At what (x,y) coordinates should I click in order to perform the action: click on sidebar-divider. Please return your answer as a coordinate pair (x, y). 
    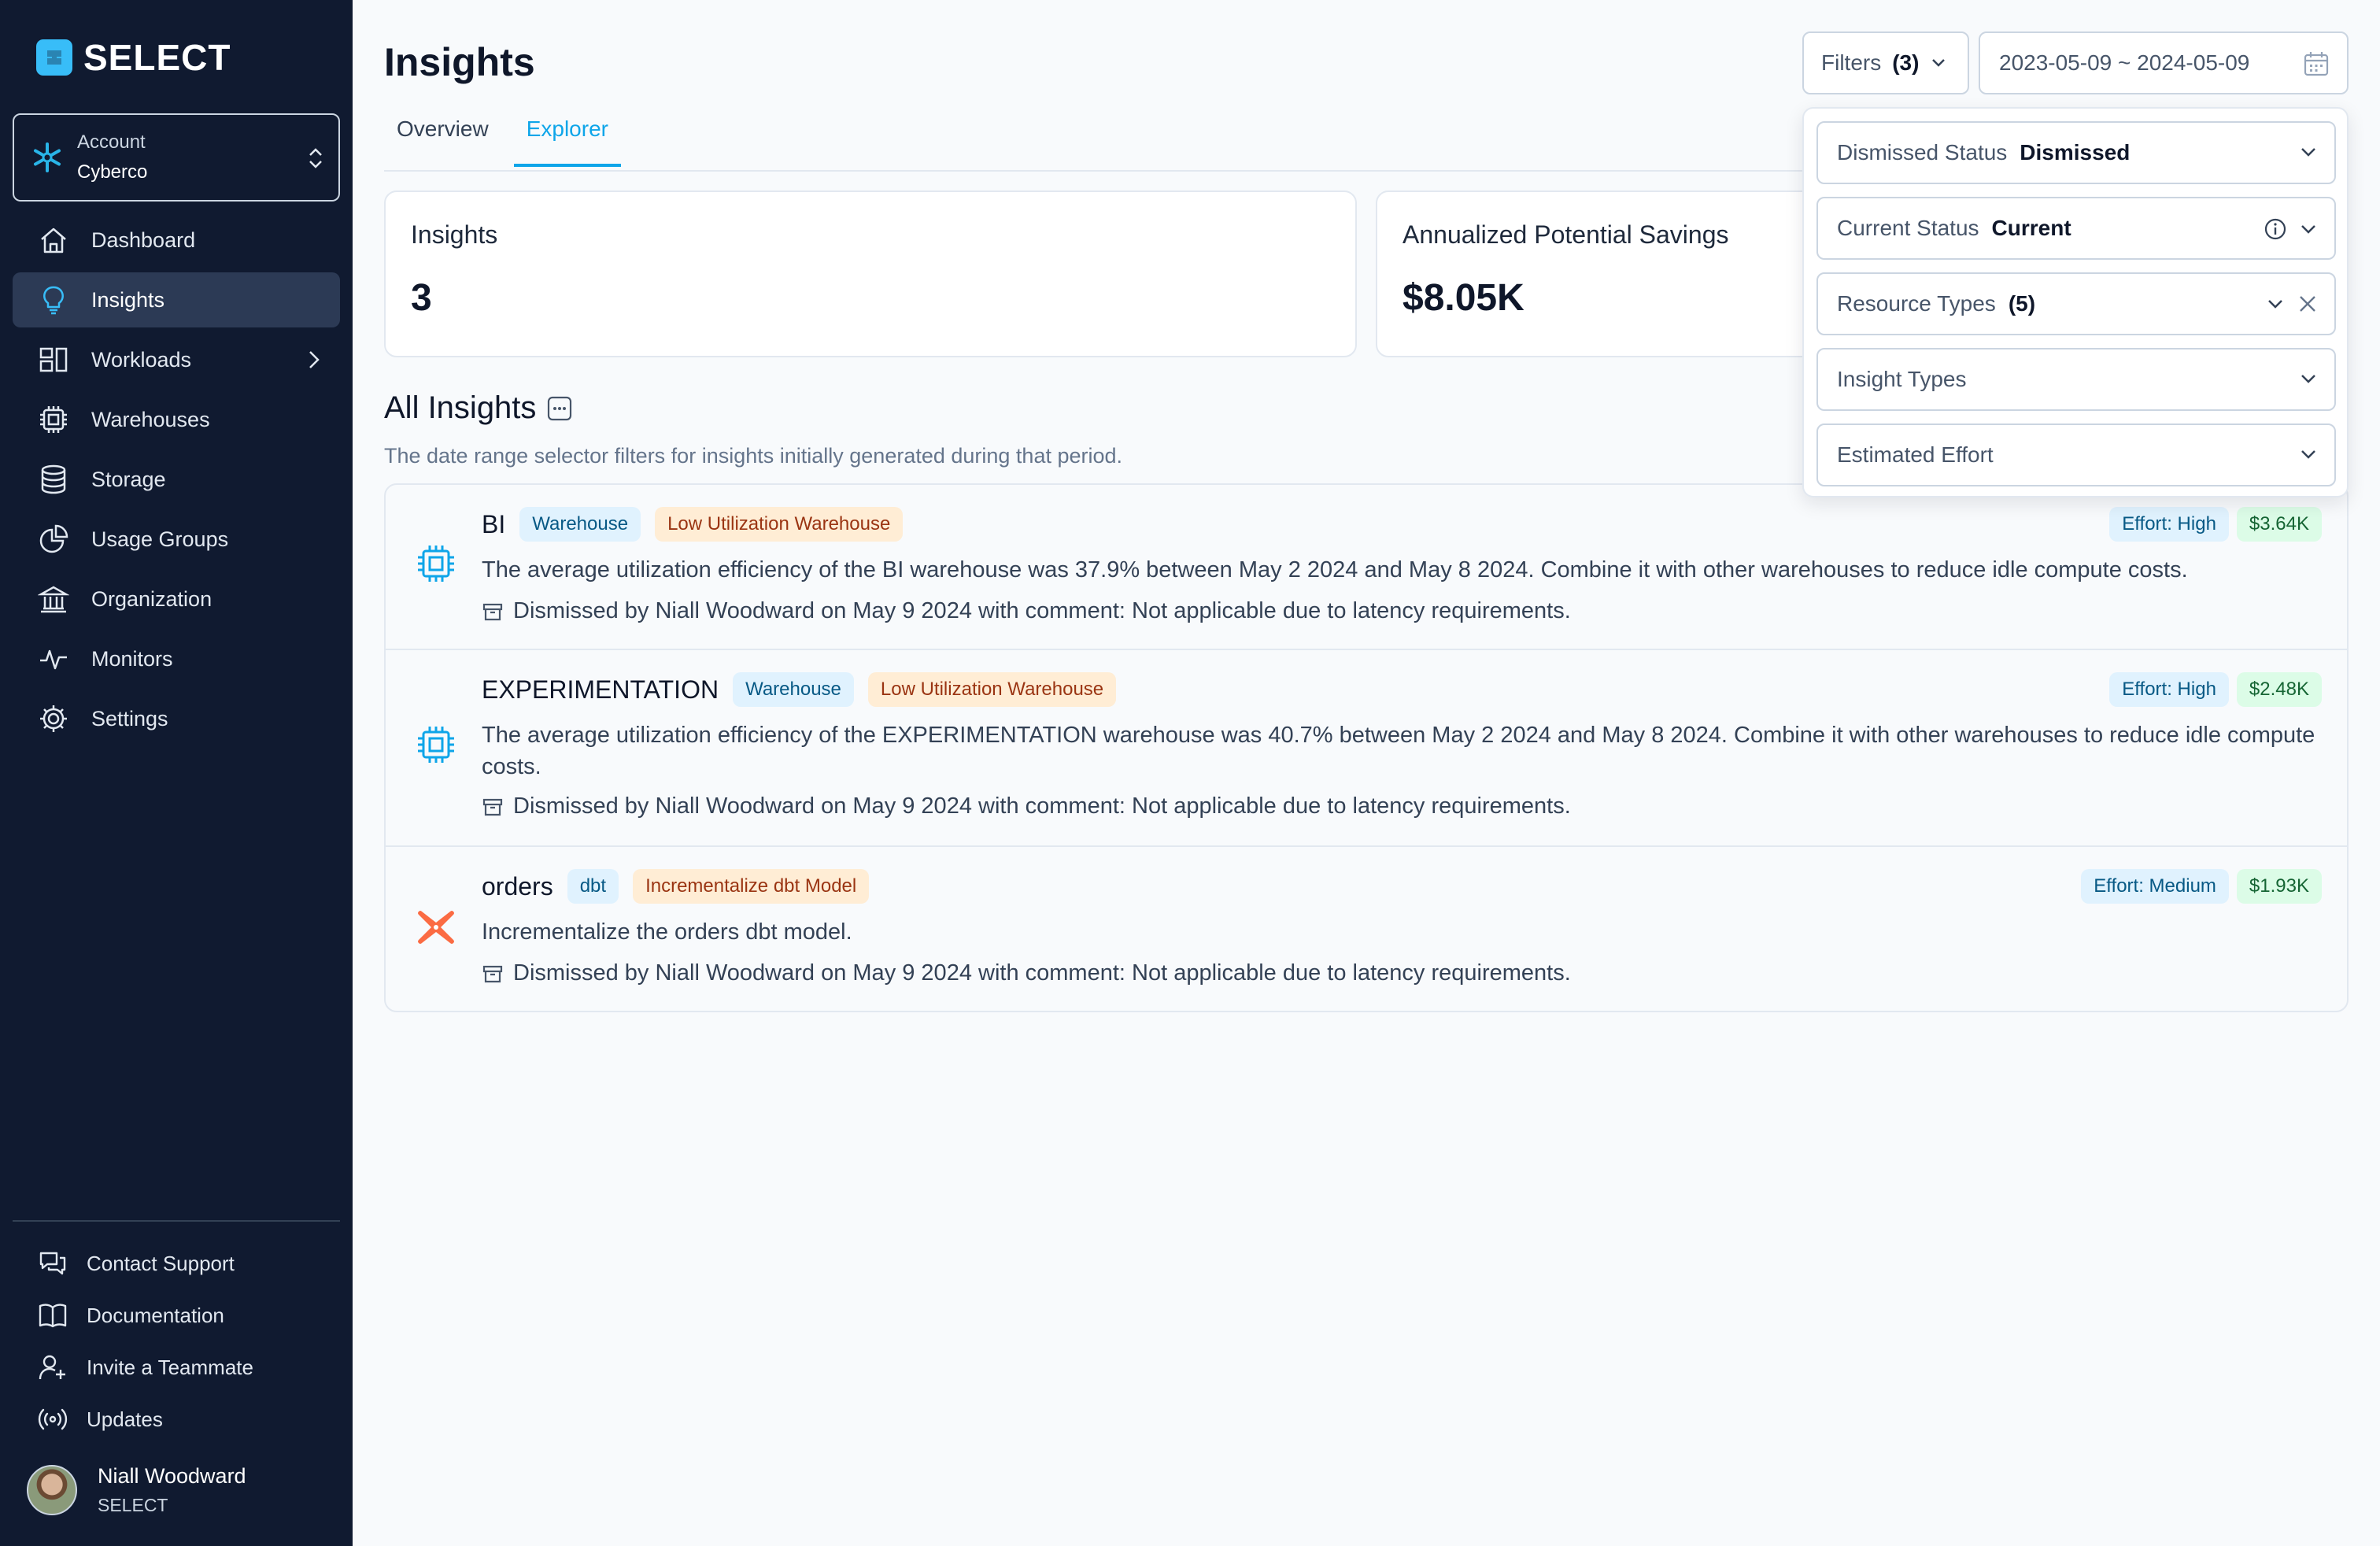
    Looking at the image, I should click on (176, 1221).